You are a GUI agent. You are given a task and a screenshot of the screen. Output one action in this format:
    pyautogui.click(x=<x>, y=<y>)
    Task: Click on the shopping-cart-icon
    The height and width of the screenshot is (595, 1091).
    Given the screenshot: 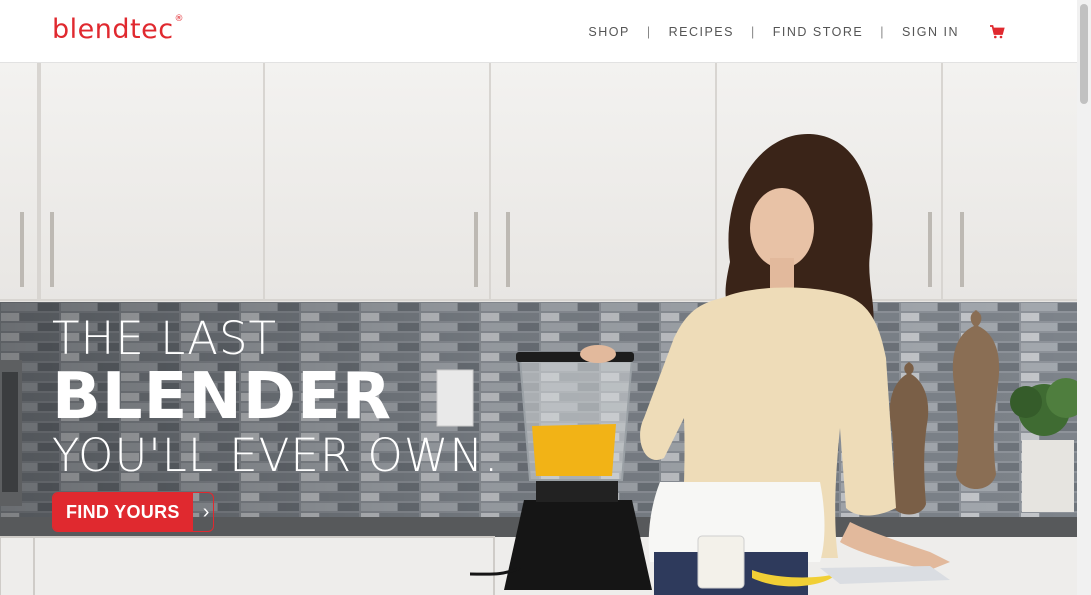 What is the action you would take?
    pyautogui.click(x=997, y=32)
    